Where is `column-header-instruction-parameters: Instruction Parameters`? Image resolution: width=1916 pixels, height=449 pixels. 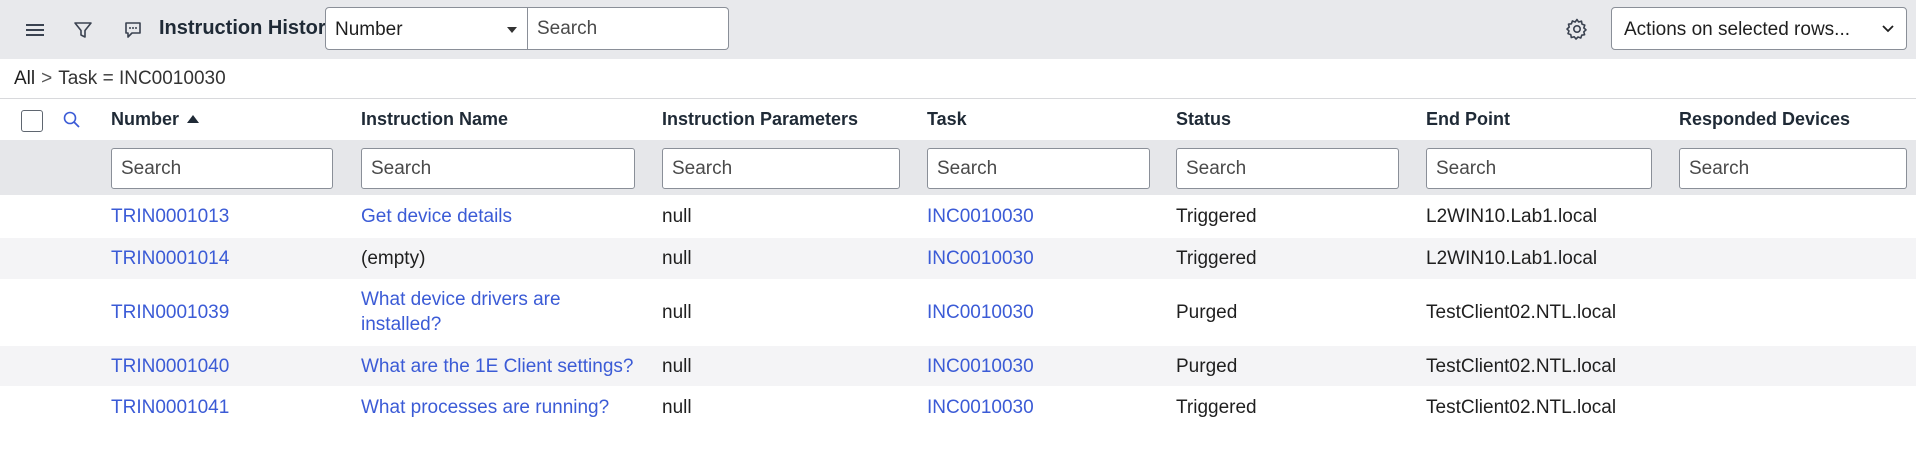
column-header-instruction-parameters: Instruction Parameters is located at coordinates (760, 119).